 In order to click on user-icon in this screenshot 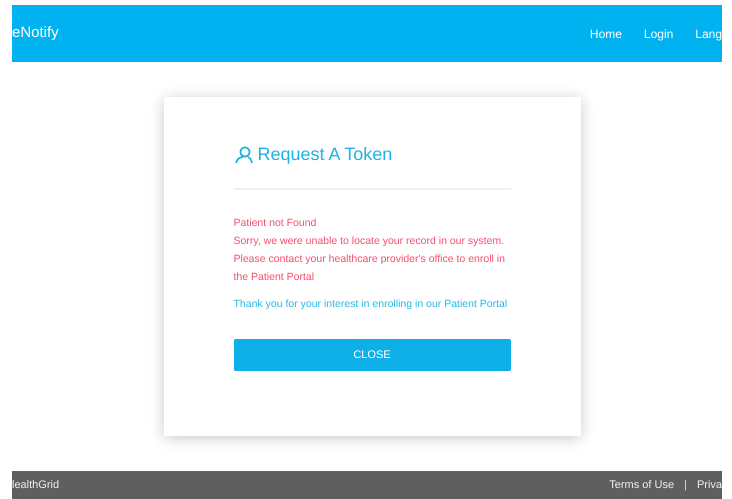, I will do `click(244, 154)`.